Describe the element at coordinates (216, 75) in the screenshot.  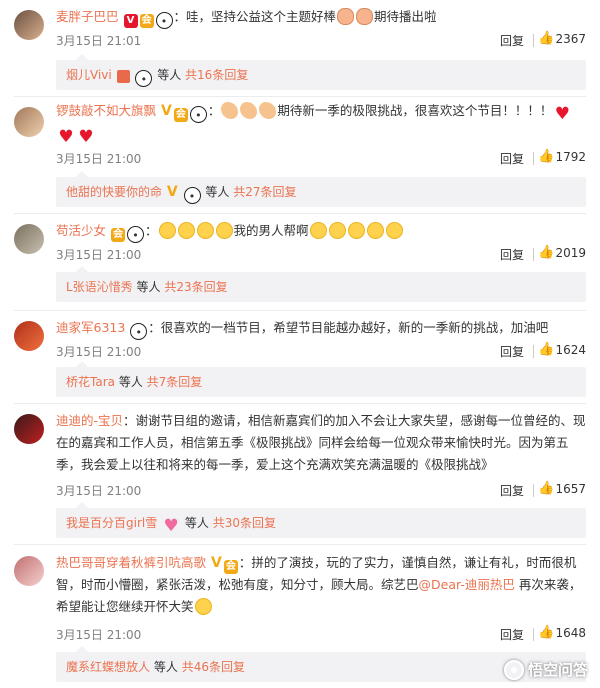
I see `reply-total-link: 共16条回复` at that location.